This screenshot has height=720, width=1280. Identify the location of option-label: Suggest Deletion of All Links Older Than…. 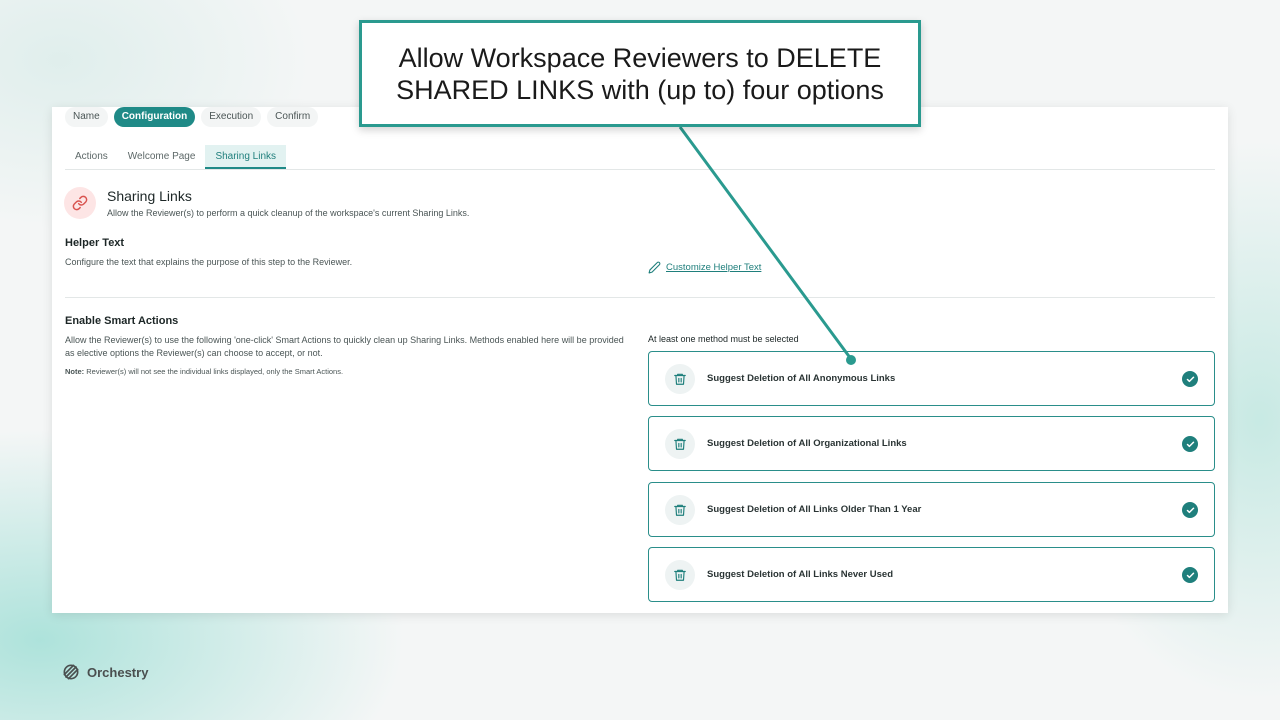
(814, 509).